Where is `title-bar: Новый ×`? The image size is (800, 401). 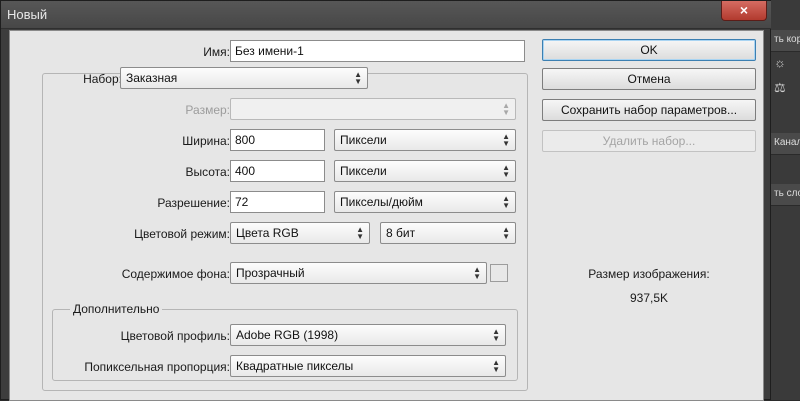 title-bar: Новый × is located at coordinates (386, 15).